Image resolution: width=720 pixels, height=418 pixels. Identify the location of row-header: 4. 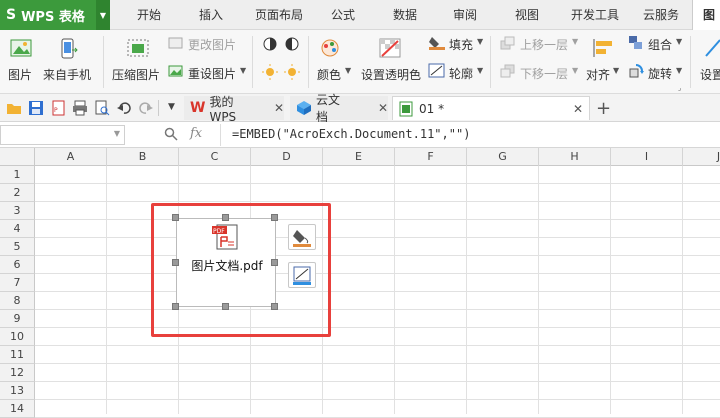
(17, 229).